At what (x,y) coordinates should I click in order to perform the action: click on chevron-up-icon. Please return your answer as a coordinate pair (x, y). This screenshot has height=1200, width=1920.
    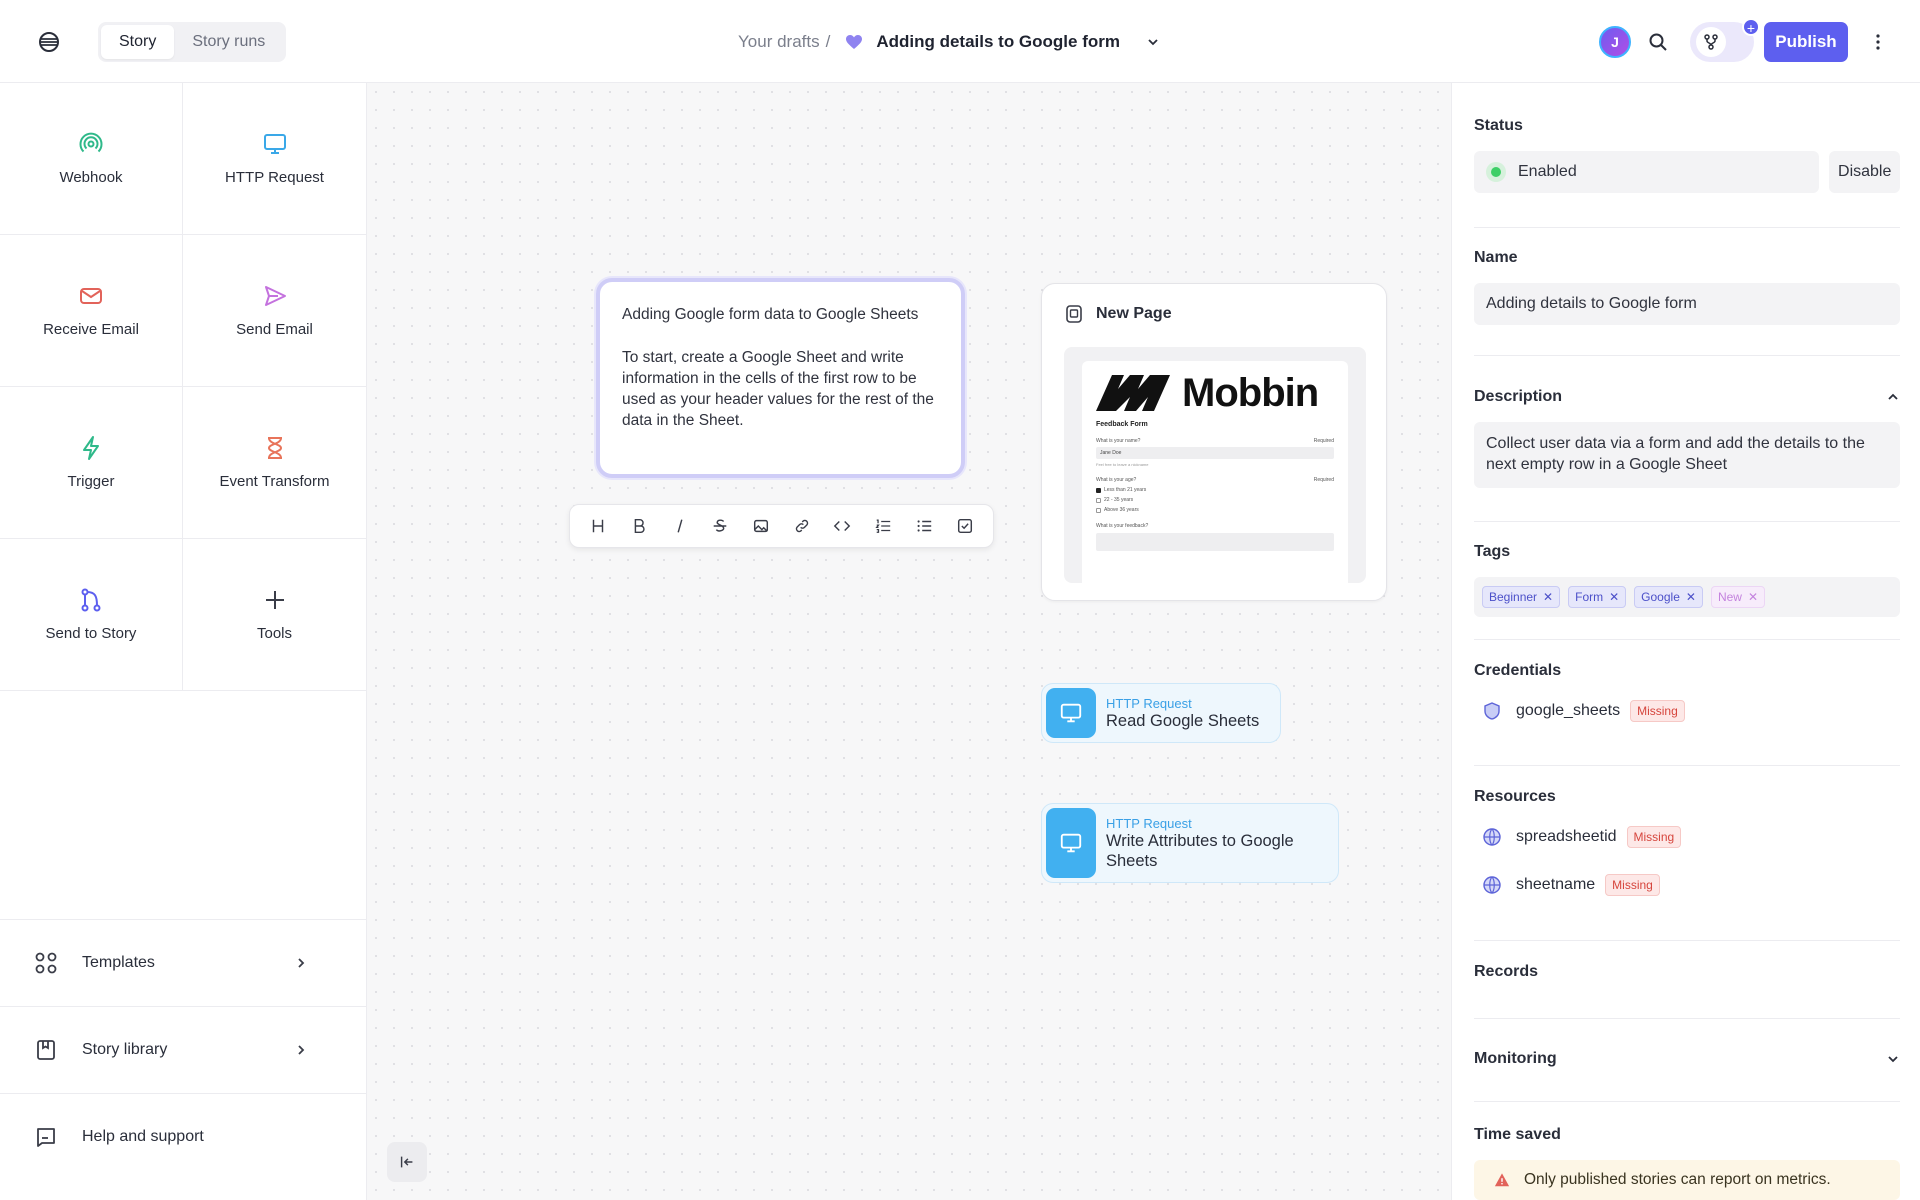
    Looking at the image, I should click on (1893, 397).